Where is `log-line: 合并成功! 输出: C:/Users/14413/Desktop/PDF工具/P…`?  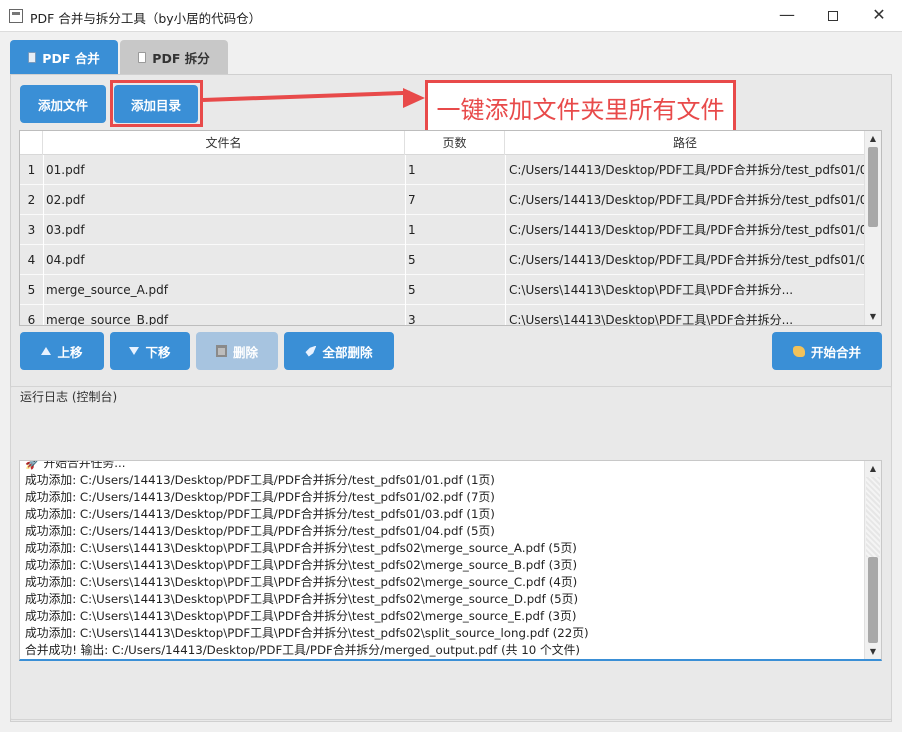 log-line: 合并成功! 输出: C:/Users/14413/Desktop/PDF工具/P… is located at coordinates (302, 650).